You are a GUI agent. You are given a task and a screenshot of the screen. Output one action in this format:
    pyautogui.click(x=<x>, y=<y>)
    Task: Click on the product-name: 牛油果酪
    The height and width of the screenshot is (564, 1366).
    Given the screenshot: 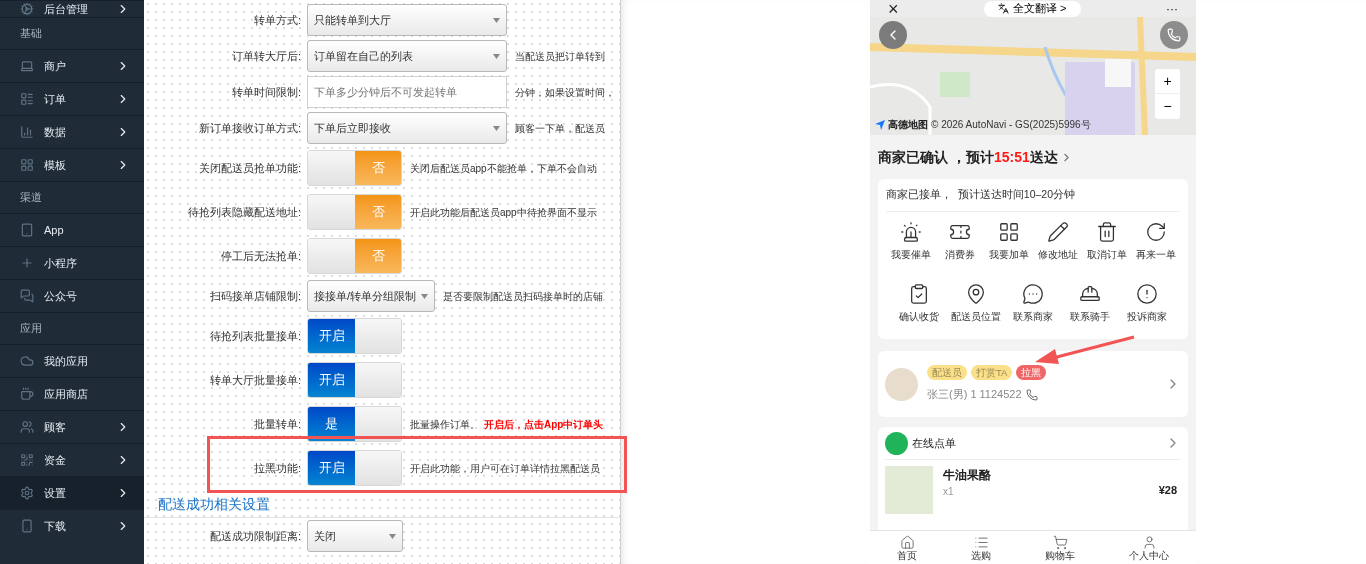 What is the action you would take?
    pyautogui.click(x=967, y=475)
    